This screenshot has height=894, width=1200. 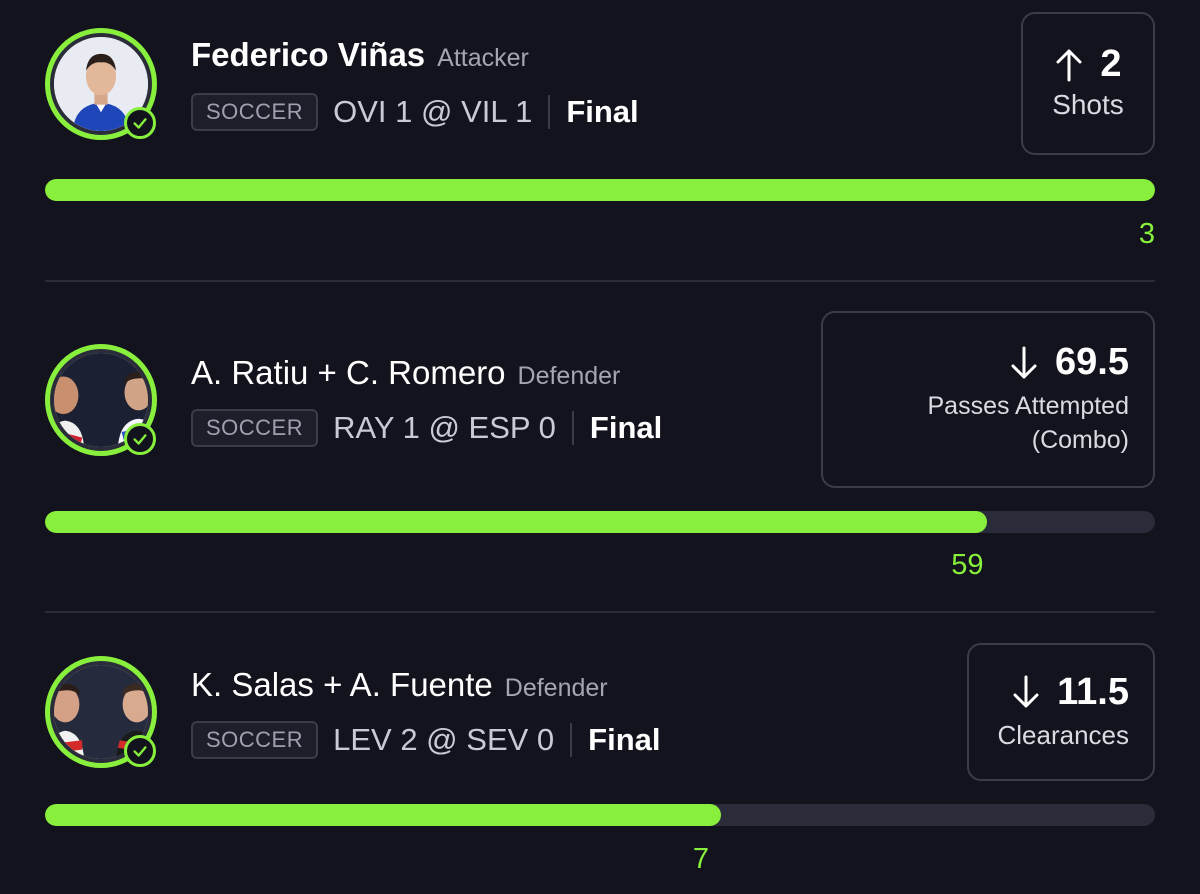 I want to click on stat-label: Shots, so click(x=1088, y=105).